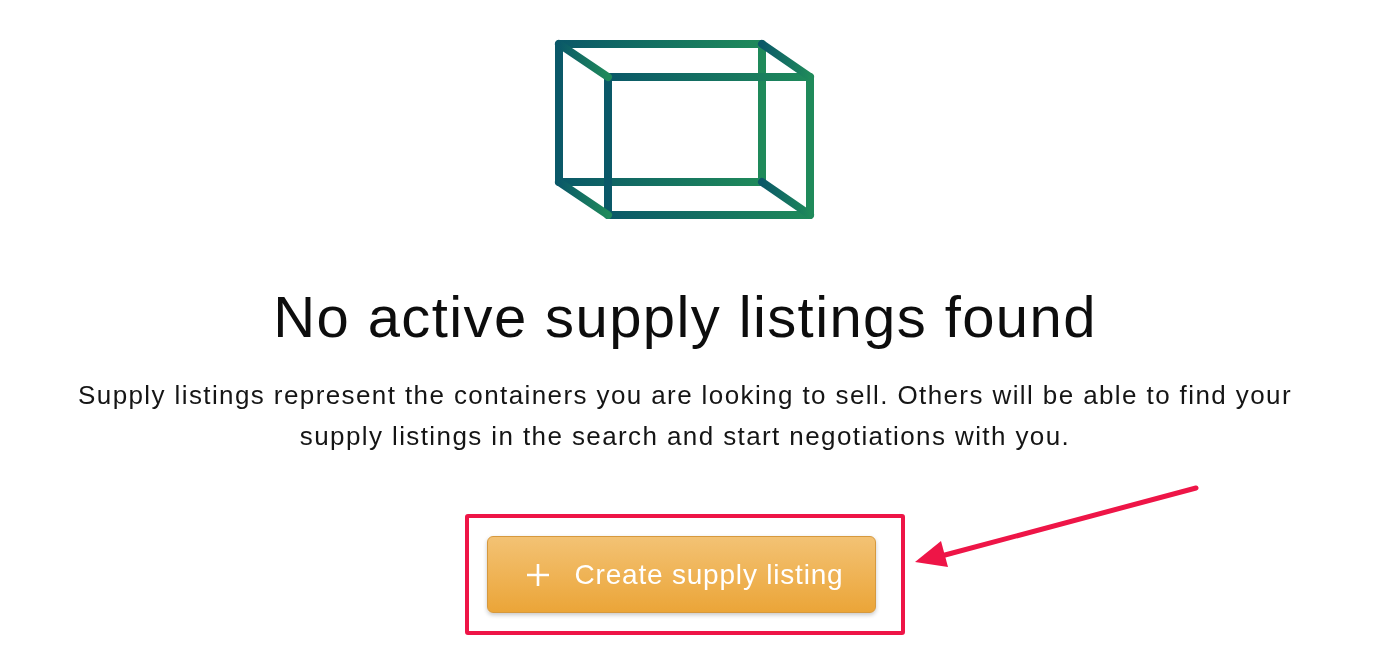 This screenshot has width=1392, height=662. What do you see at coordinates (685, 129) in the screenshot?
I see `container-box-icon` at bounding box center [685, 129].